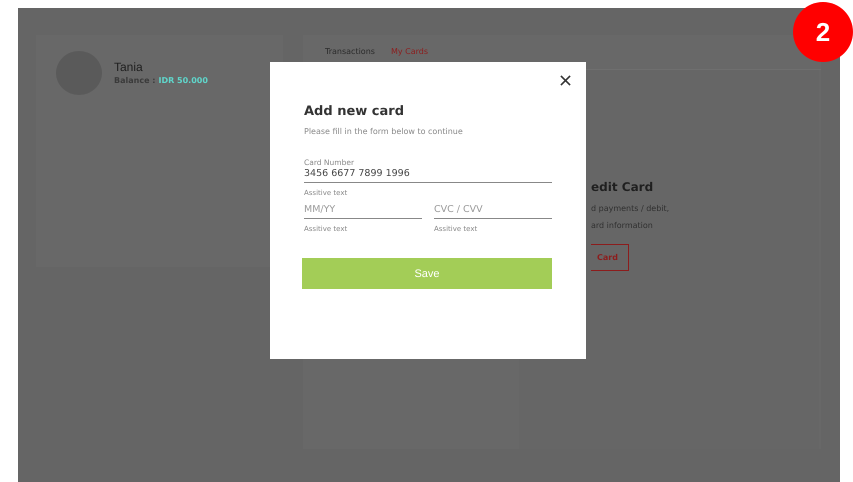 The height and width of the screenshot is (482, 853). What do you see at coordinates (622, 226) in the screenshot?
I see `empty-state-text: ard information` at bounding box center [622, 226].